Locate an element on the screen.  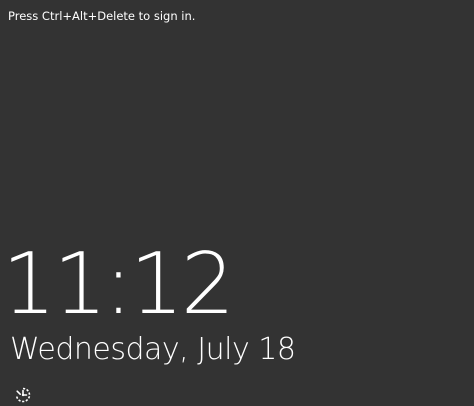
ease-of-access-icon is located at coordinates (23, 395).